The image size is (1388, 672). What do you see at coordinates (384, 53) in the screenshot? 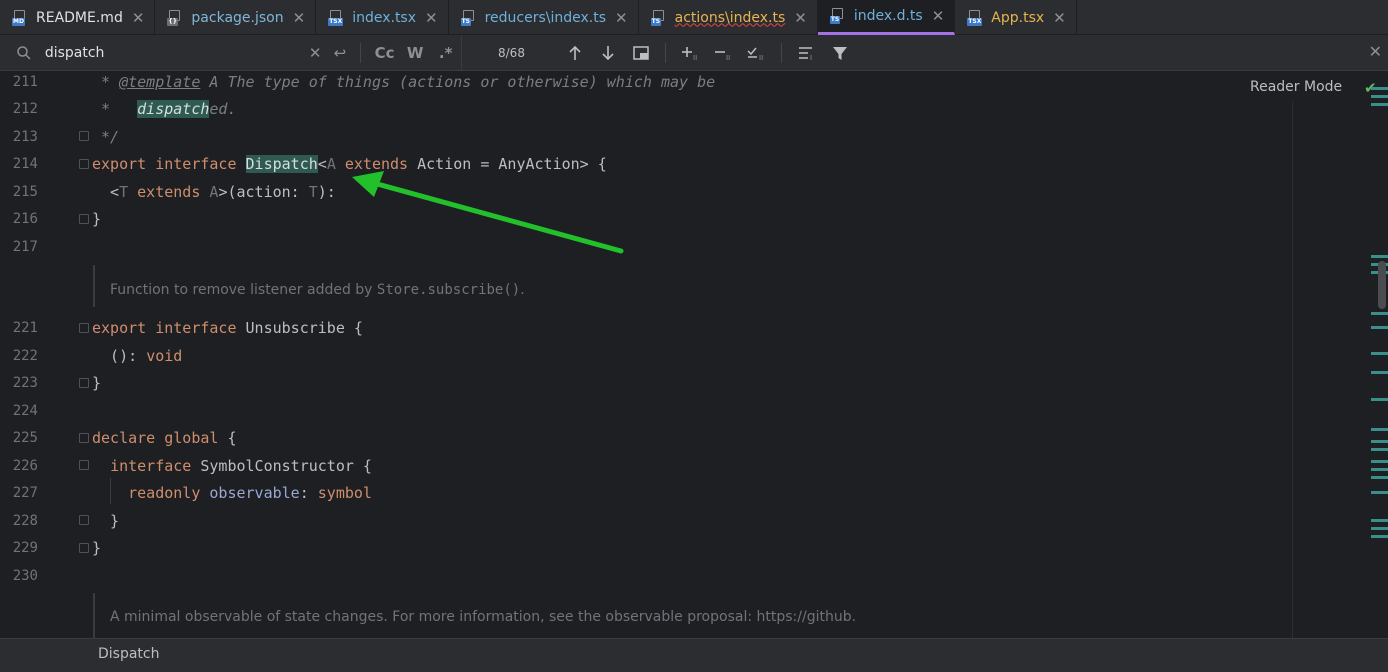
I see `match-case-toggle: Cc` at bounding box center [384, 53].